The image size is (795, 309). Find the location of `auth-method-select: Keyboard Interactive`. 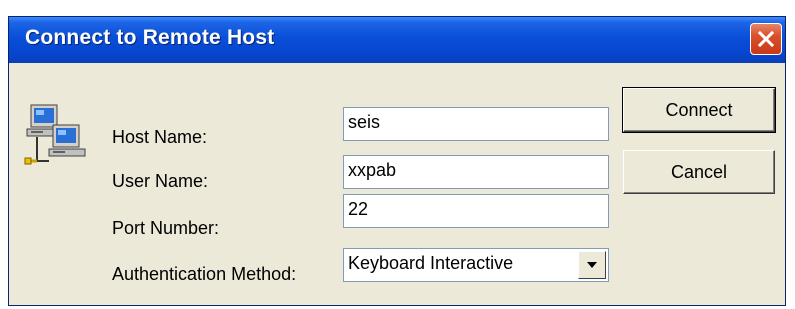

auth-method-select: Keyboard Interactive is located at coordinates (476, 265).